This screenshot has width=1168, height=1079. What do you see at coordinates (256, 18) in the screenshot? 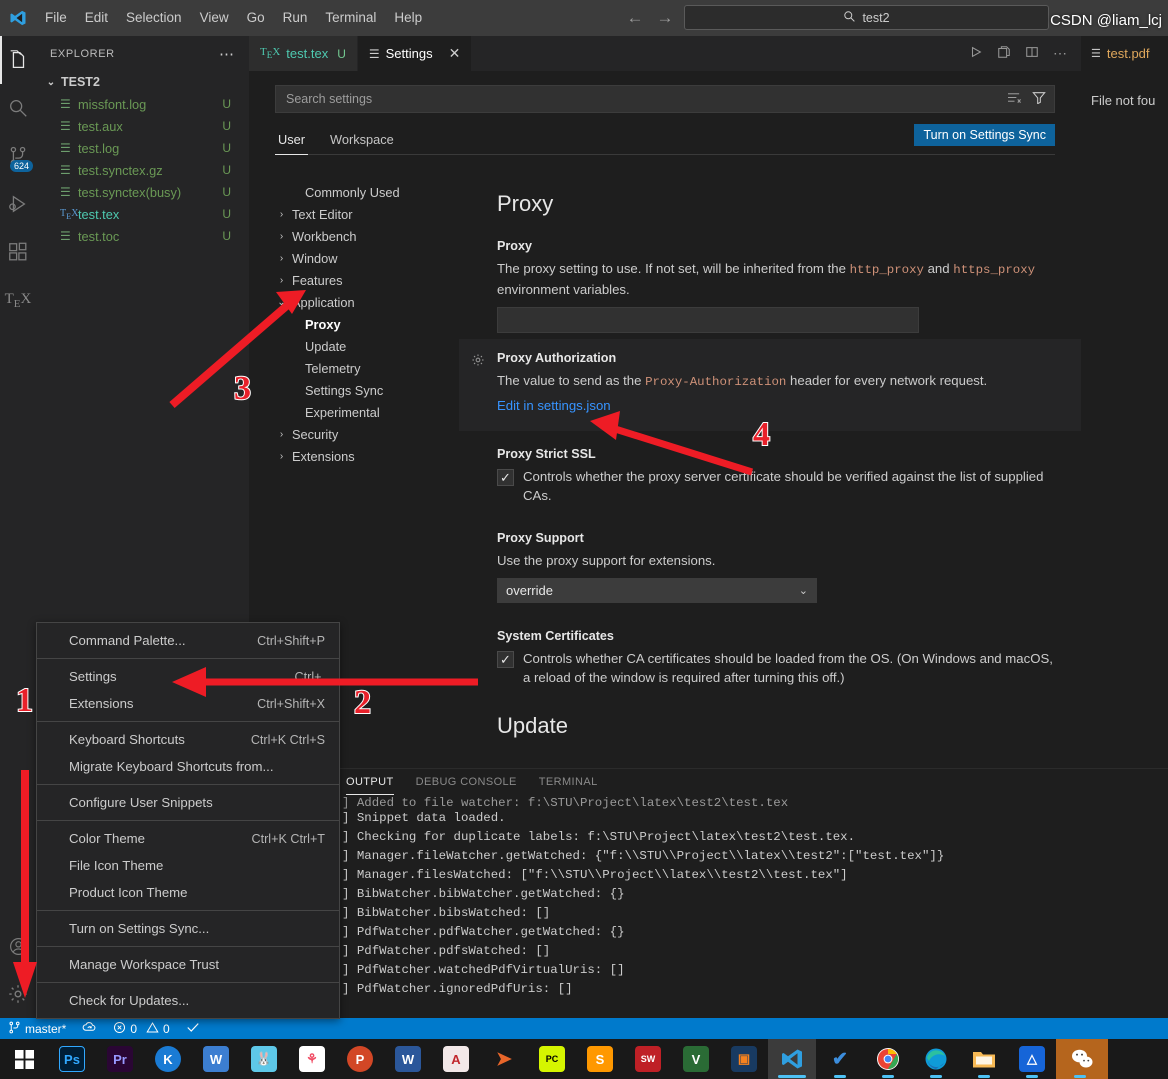
I see `menu-go: Go` at bounding box center [256, 18].